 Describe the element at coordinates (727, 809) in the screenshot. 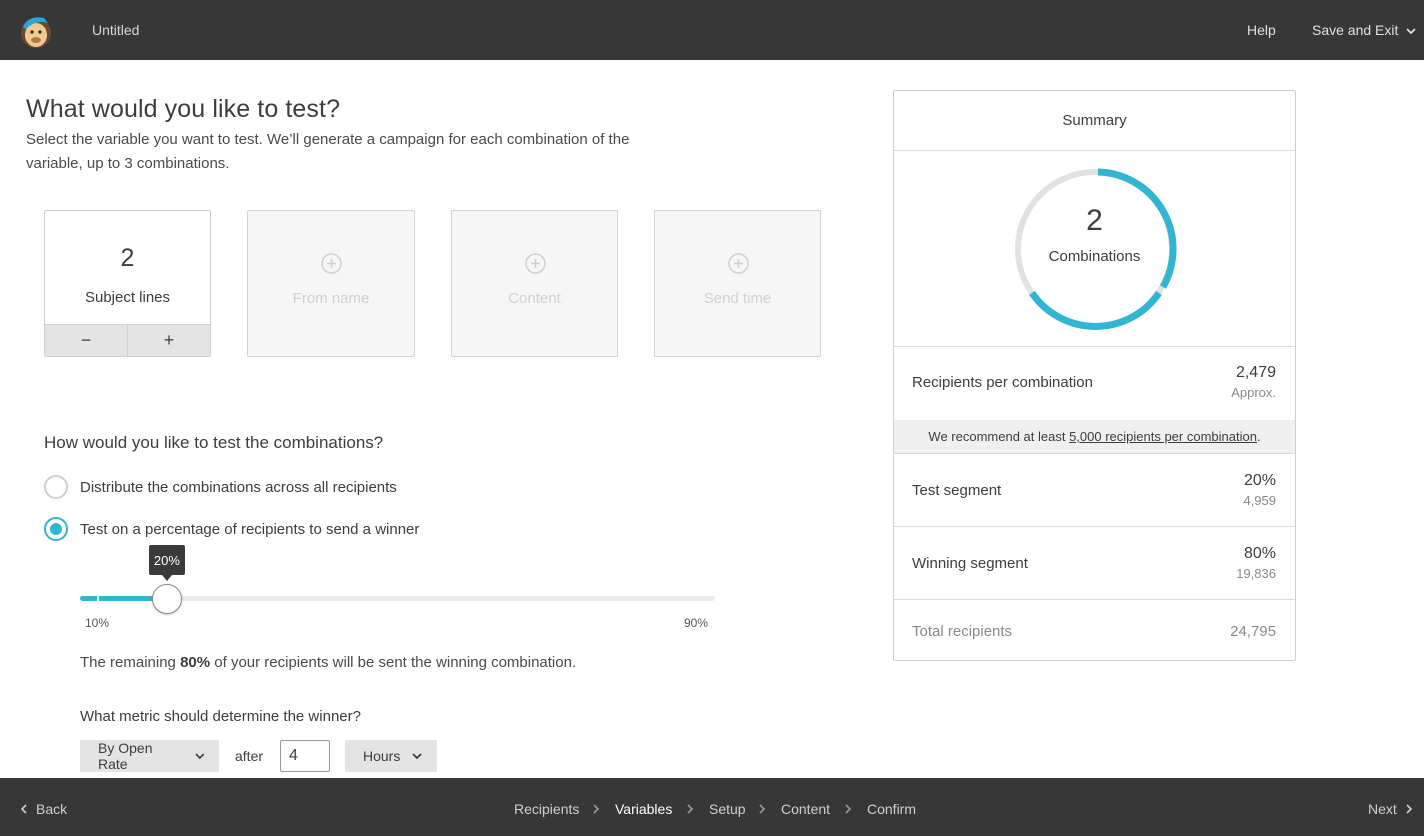

I see `step-setup: Setup` at that location.